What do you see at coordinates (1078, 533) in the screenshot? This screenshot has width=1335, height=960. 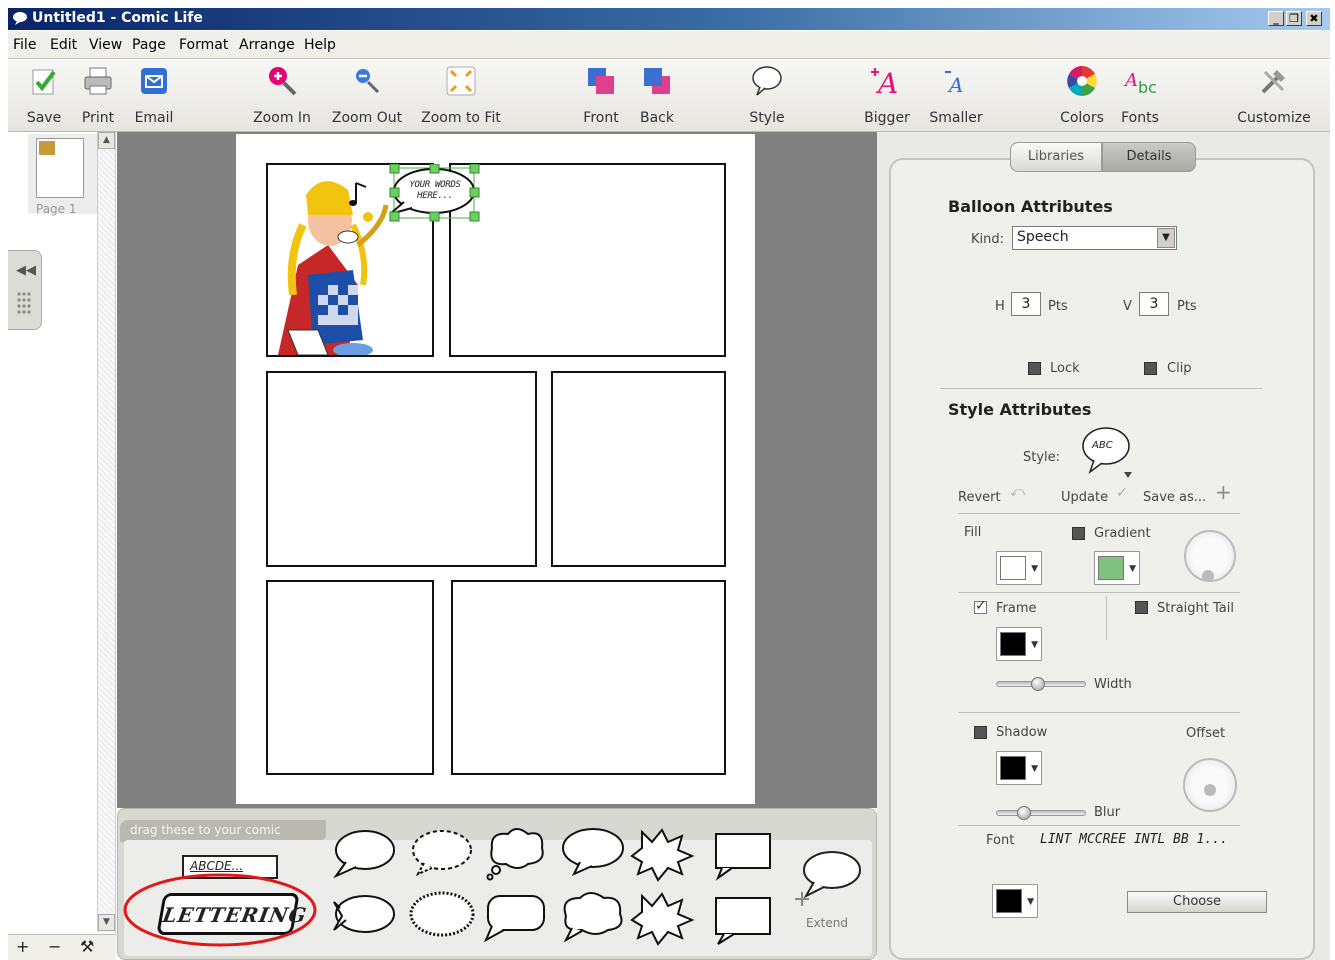 I see `gradient-checkbox` at bounding box center [1078, 533].